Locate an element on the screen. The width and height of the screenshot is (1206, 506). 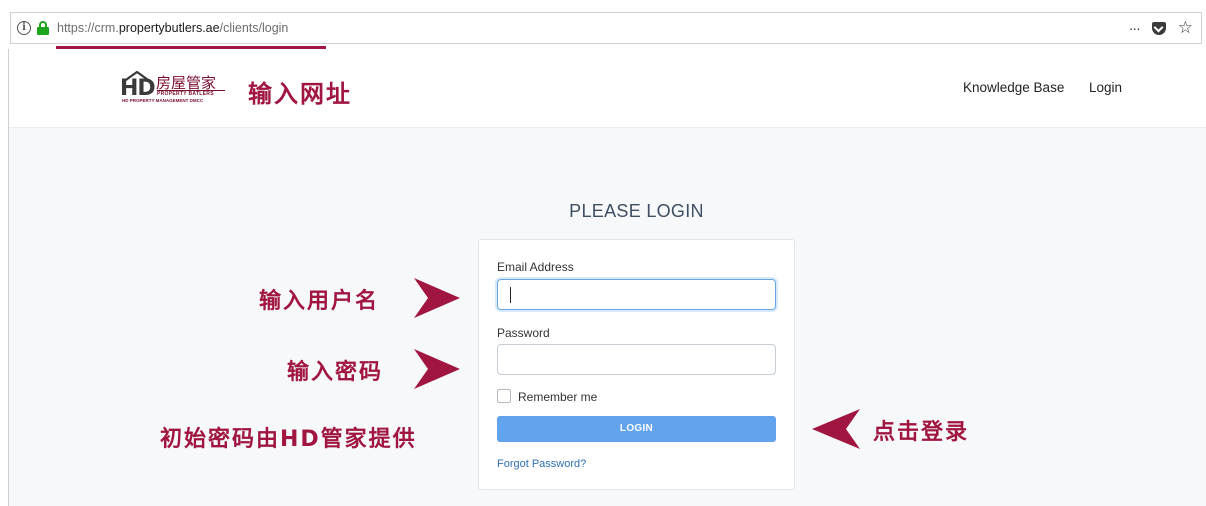
lock-icon is located at coordinates (43, 28).